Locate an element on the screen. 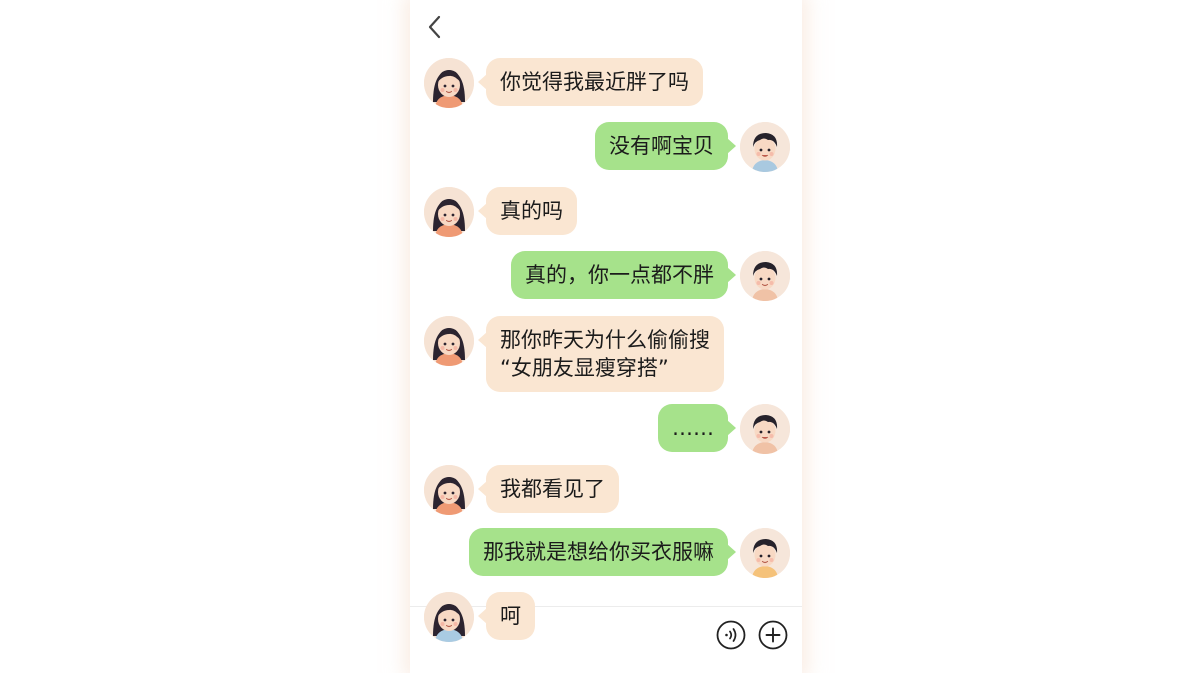 Image resolution: width=1200 pixels, height=673 pixels. plus-icon is located at coordinates (773, 635).